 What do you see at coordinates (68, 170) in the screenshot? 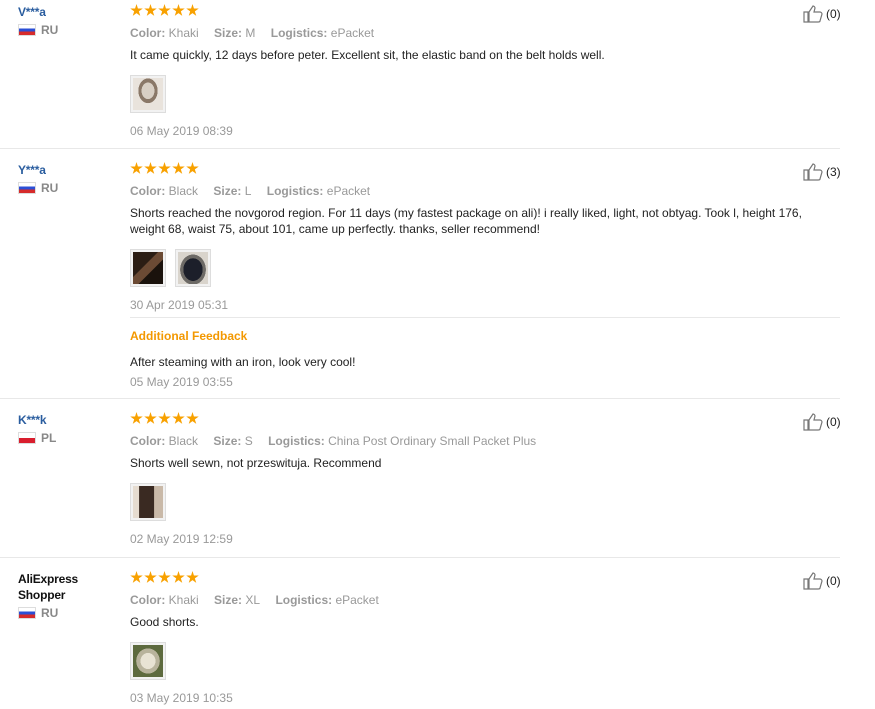
I see `reviewer-name: Y***a` at bounding box center [68, 170].